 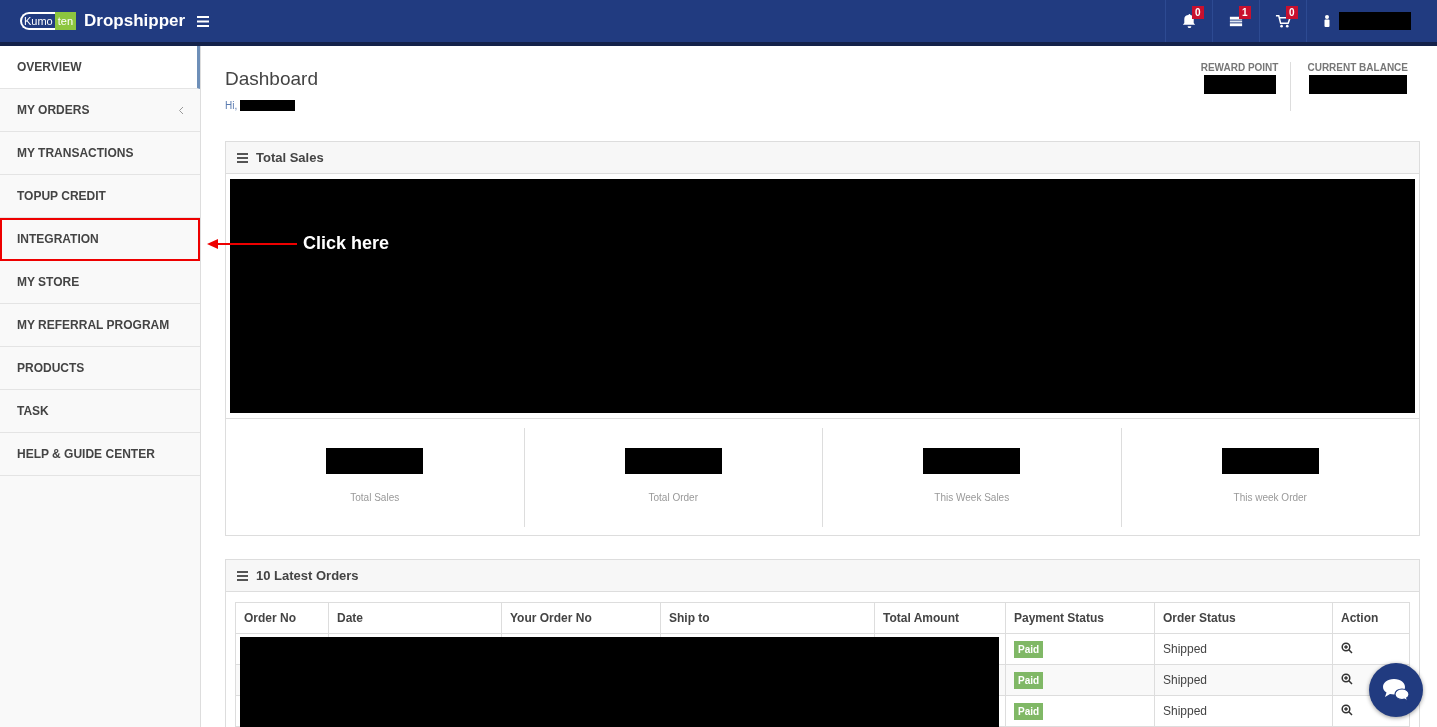 I want to click on panel-title: Total Sales, so click(x=290, y=157).